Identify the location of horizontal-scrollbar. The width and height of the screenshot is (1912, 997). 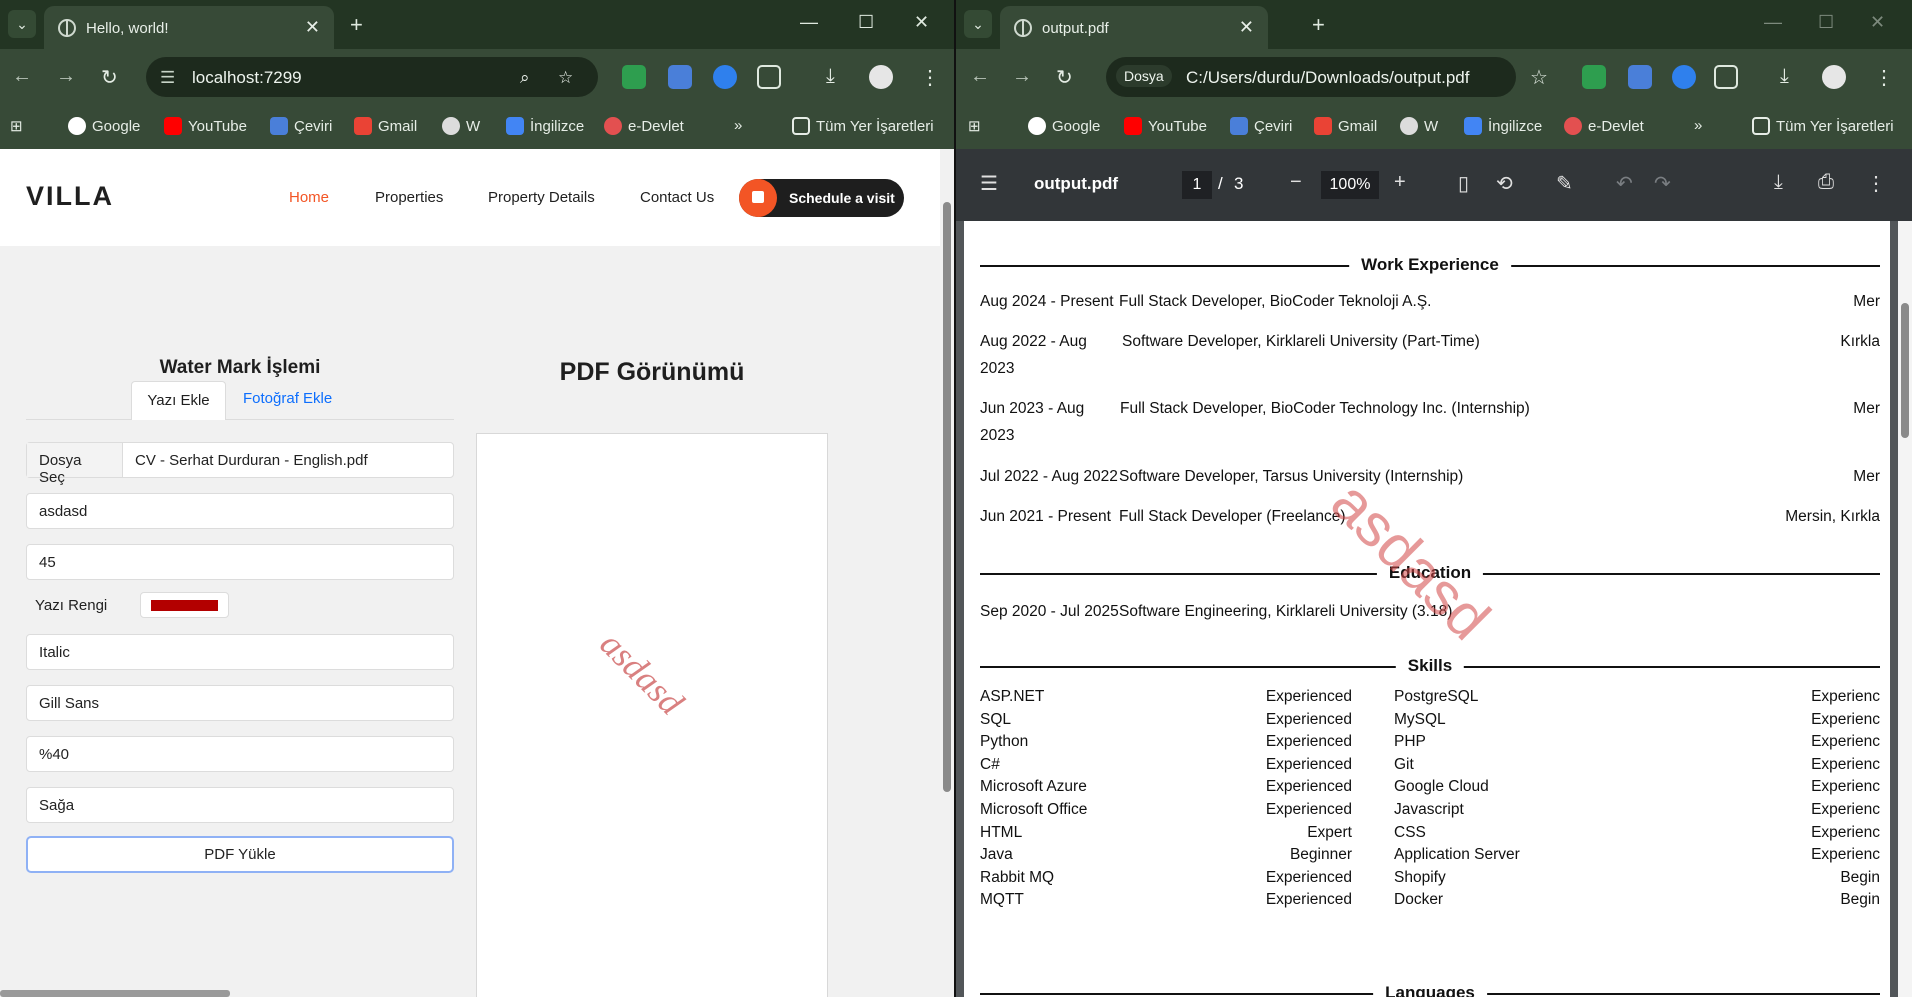
(115, 993).